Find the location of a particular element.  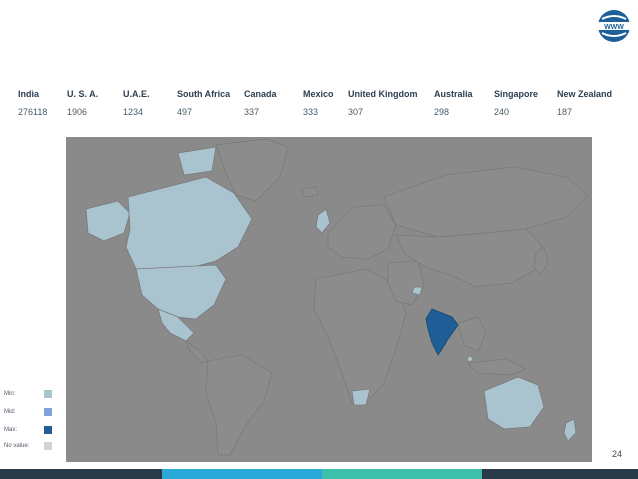

country-name: Mexico is located at coordinates (318, 94).